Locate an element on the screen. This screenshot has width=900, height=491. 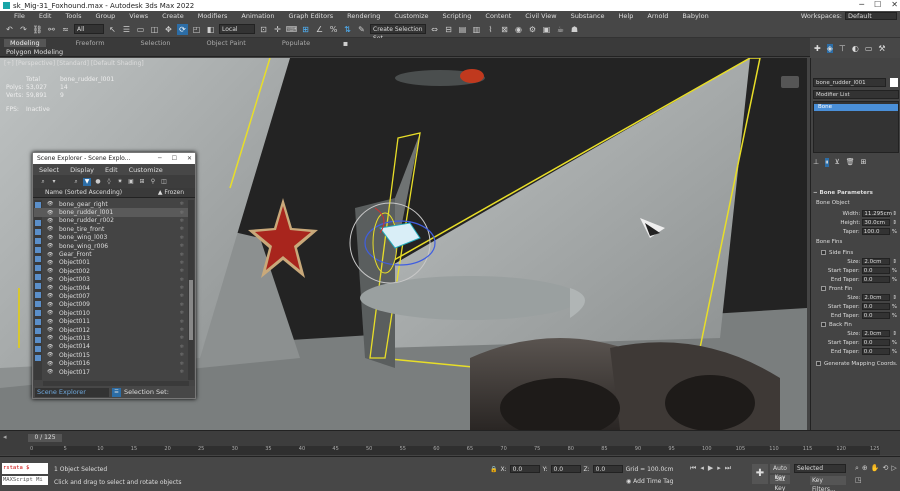
select-by-name-icon: ☰ is located at coordinates (126, 29).